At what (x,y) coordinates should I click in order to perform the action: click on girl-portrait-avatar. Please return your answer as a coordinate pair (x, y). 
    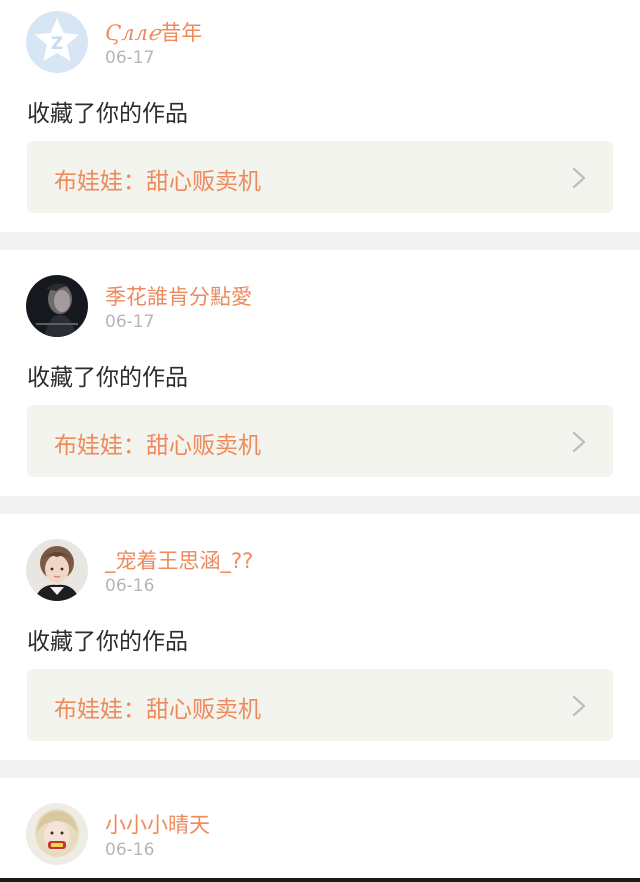
    Looking at the image, I should click on (57, 570).